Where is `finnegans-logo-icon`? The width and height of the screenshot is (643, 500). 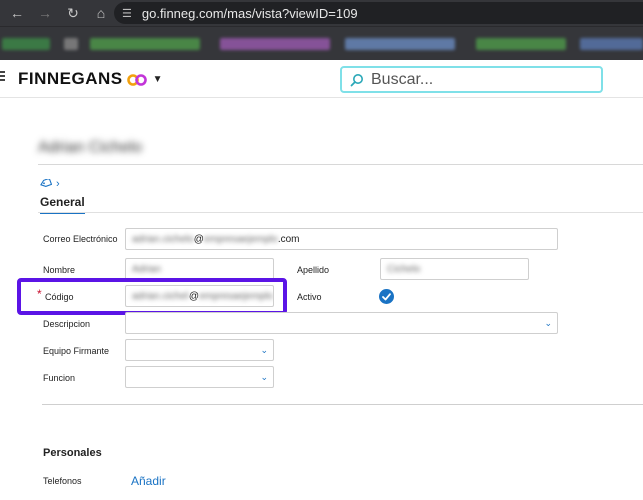
finnegans-logo-icon is located at coordinates (136, 79).